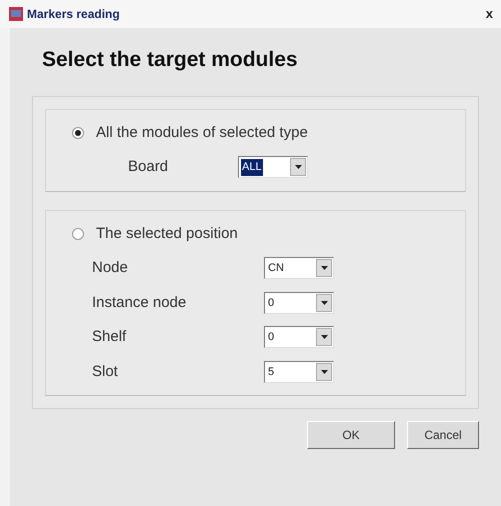 Image resolution: width=501 pixels, height=506 pixels. Describe the element at coordinates (489, 14) in the screenshot. I see `close-button: x` at that location.